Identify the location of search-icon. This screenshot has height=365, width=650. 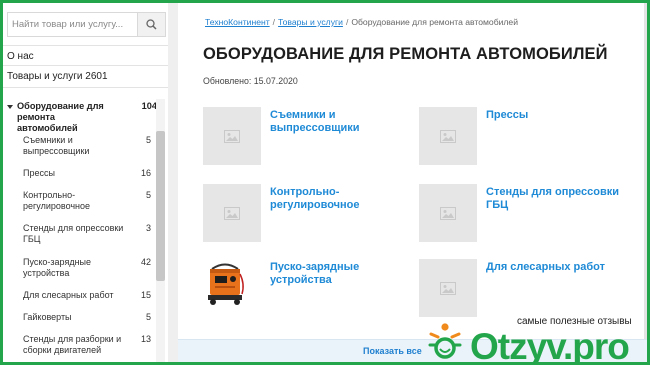
(151, 24).